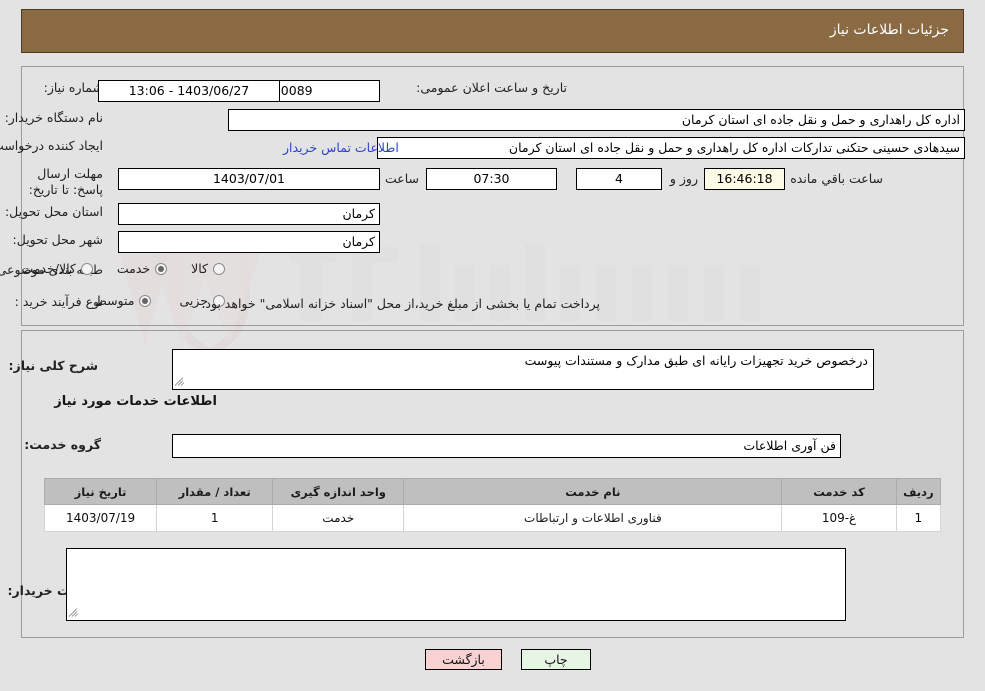 This screenshot has width=985, height=691. I want to click on radio-icon-goods, so click(219, 268).